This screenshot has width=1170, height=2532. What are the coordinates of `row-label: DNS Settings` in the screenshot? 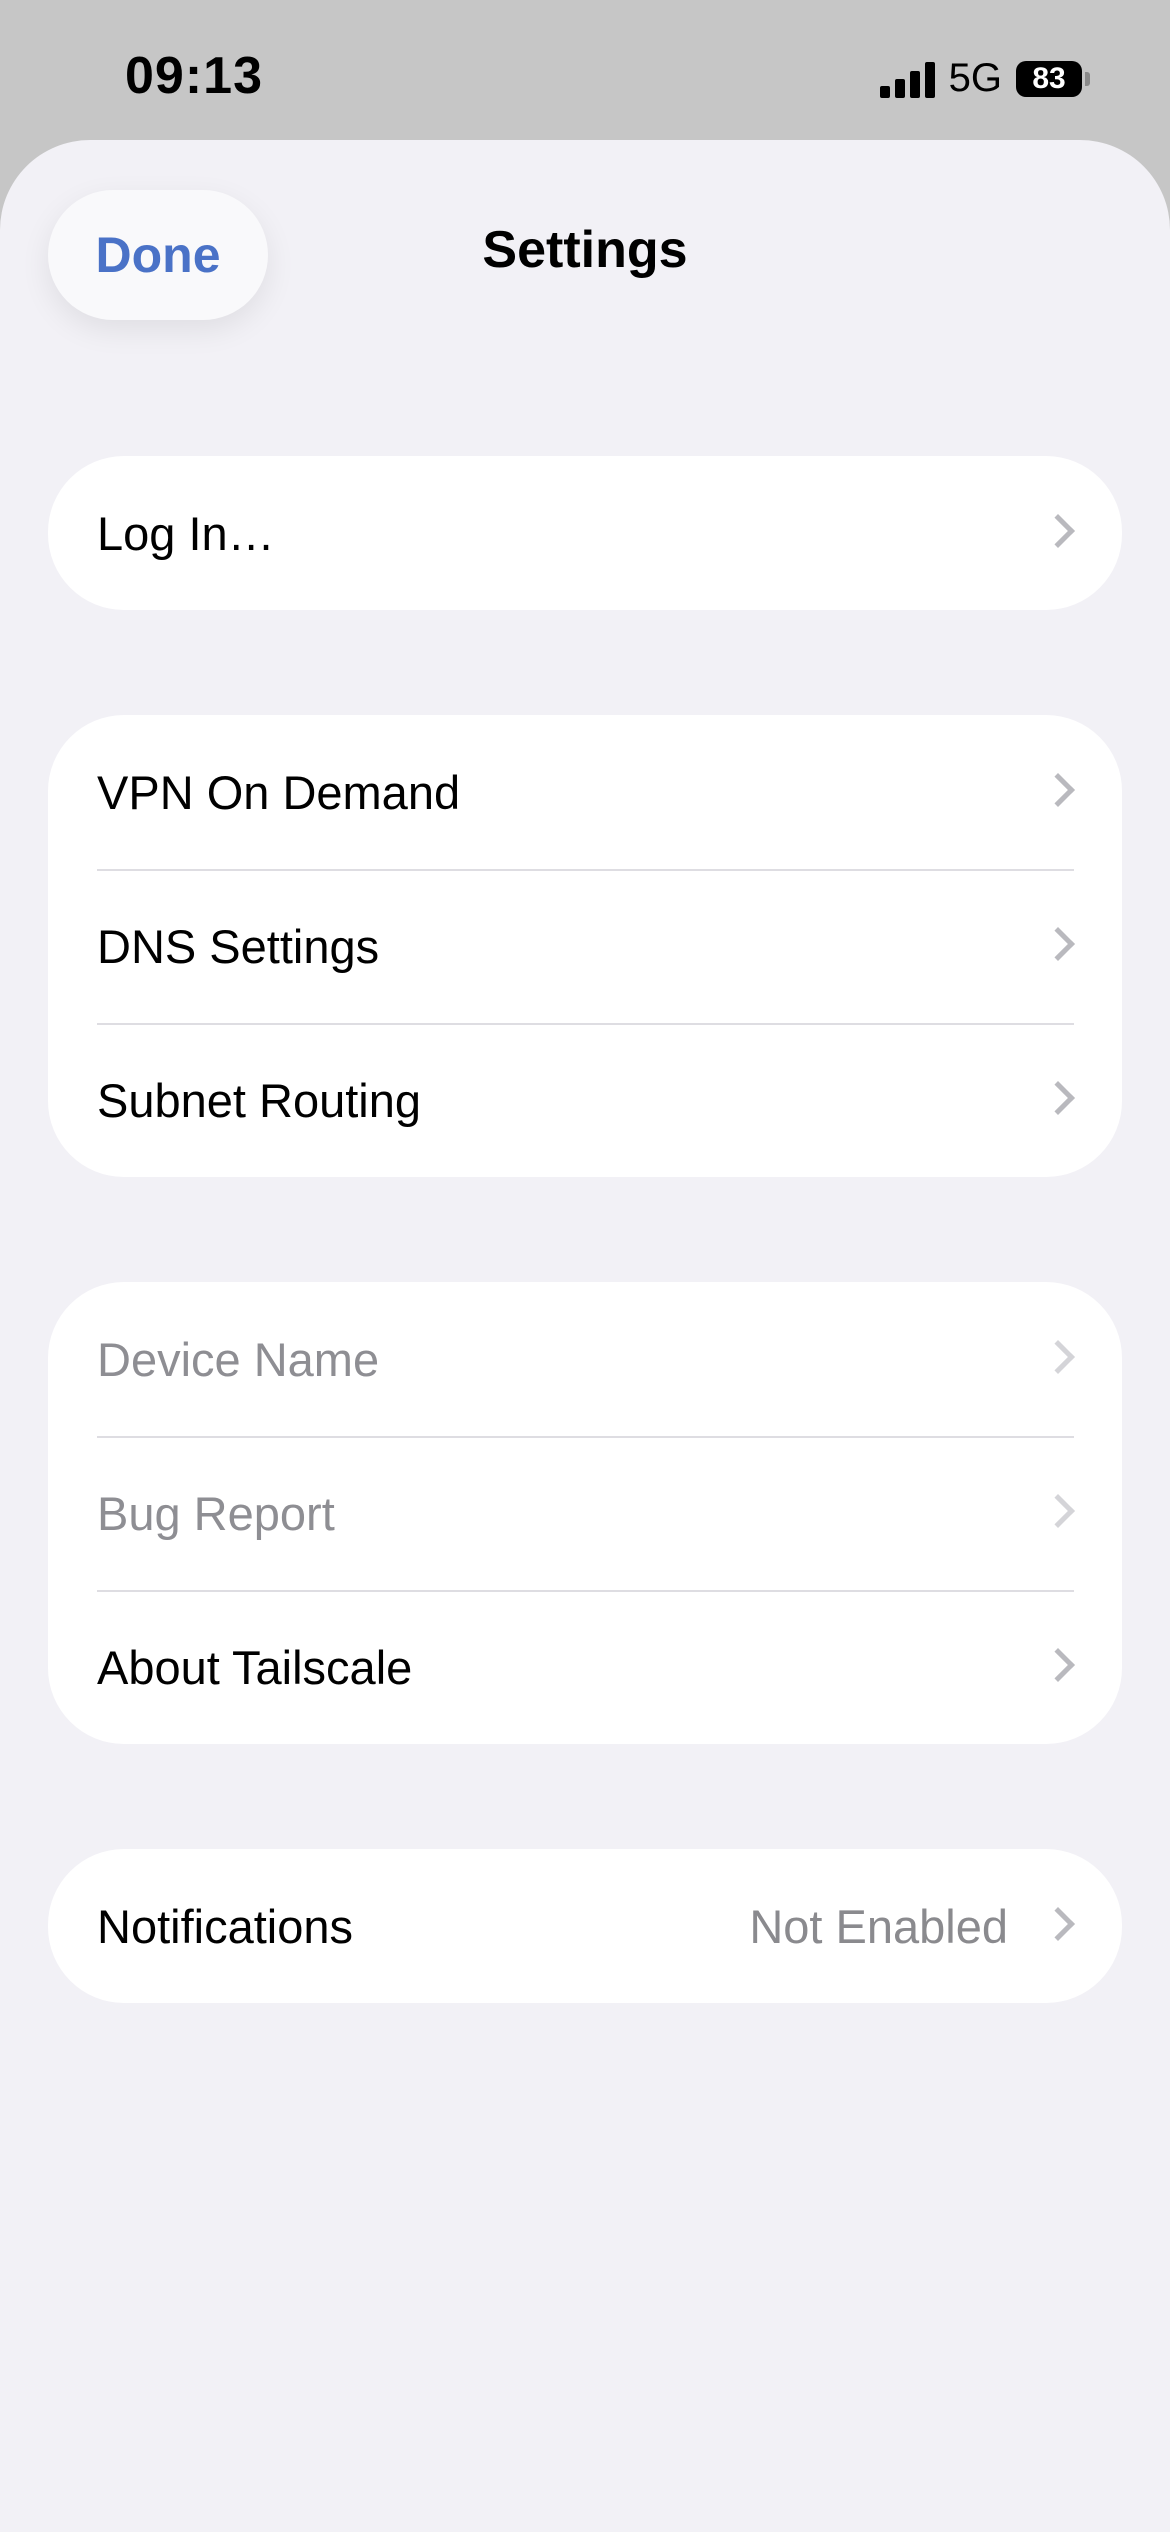 It's located at (238, 946).